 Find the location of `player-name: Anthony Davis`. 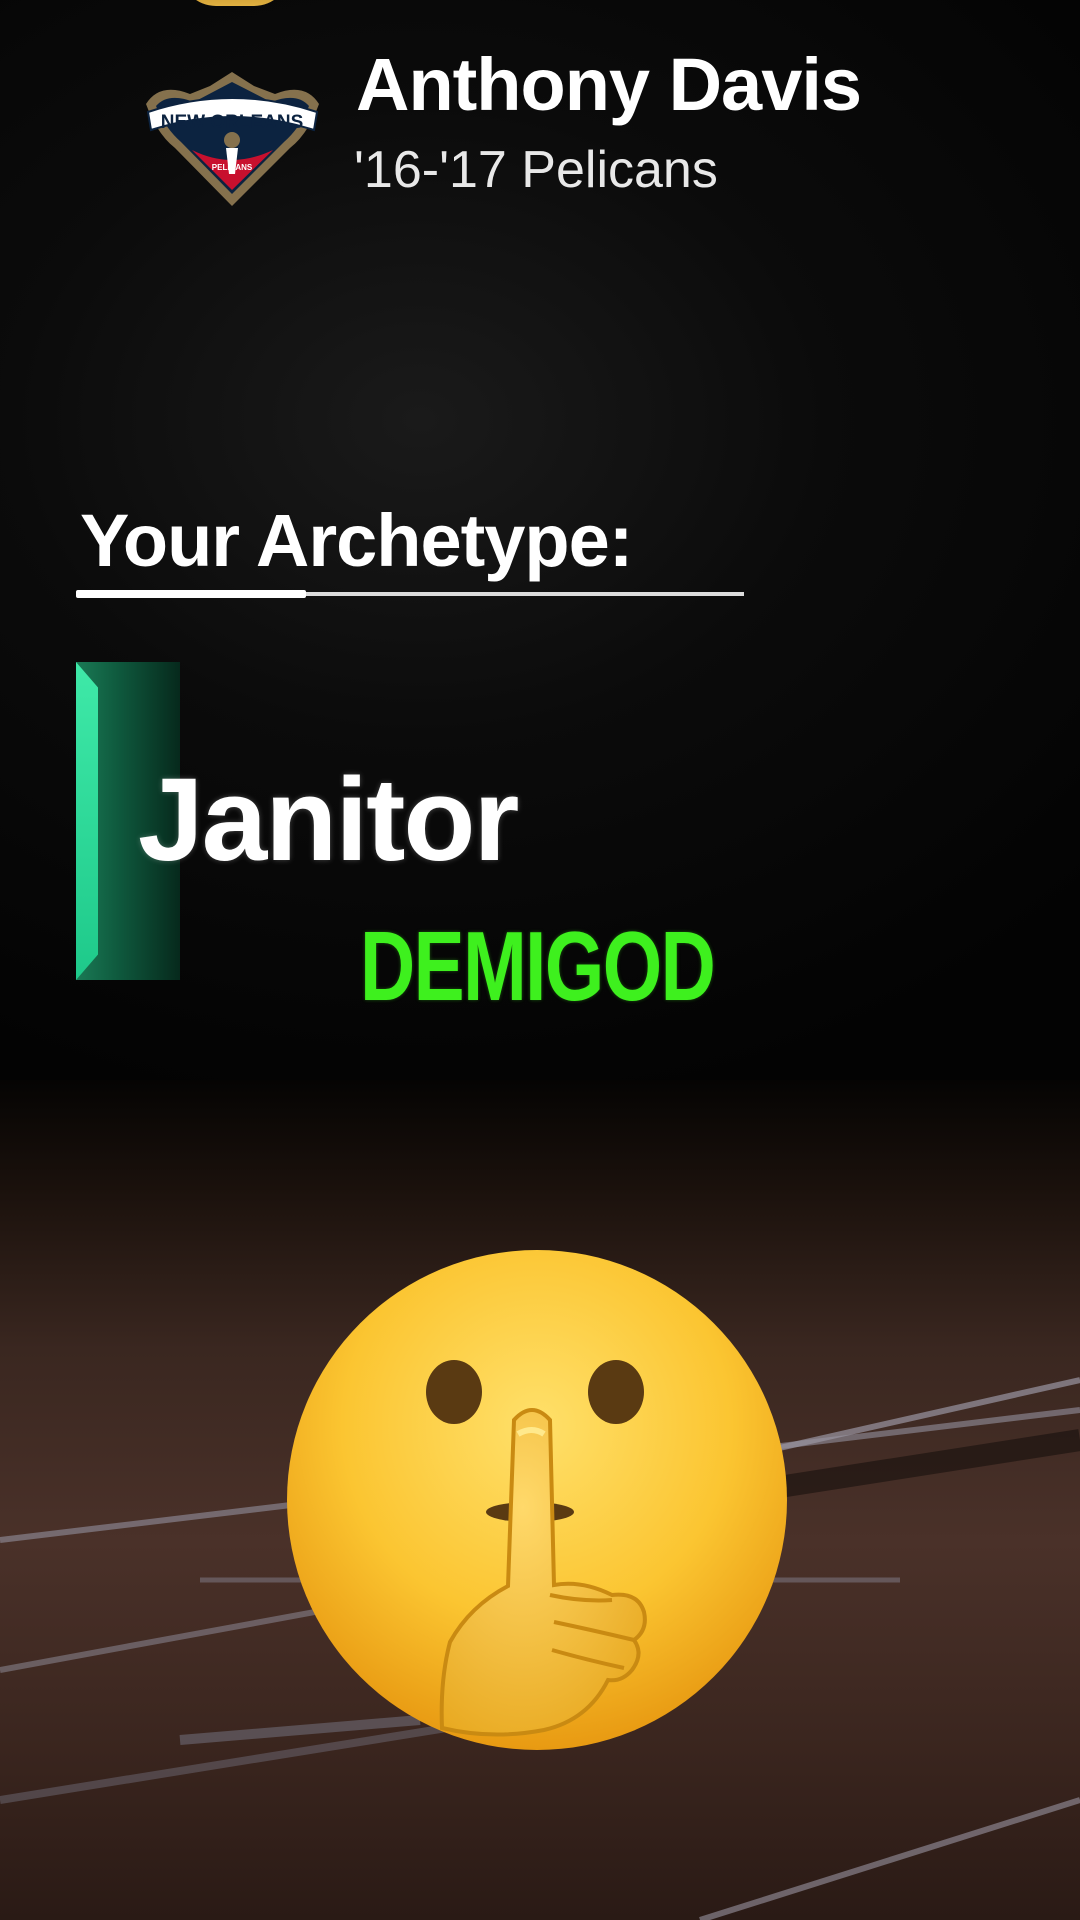

player-name: Anthony Davis is located at coordinates (609, 84).